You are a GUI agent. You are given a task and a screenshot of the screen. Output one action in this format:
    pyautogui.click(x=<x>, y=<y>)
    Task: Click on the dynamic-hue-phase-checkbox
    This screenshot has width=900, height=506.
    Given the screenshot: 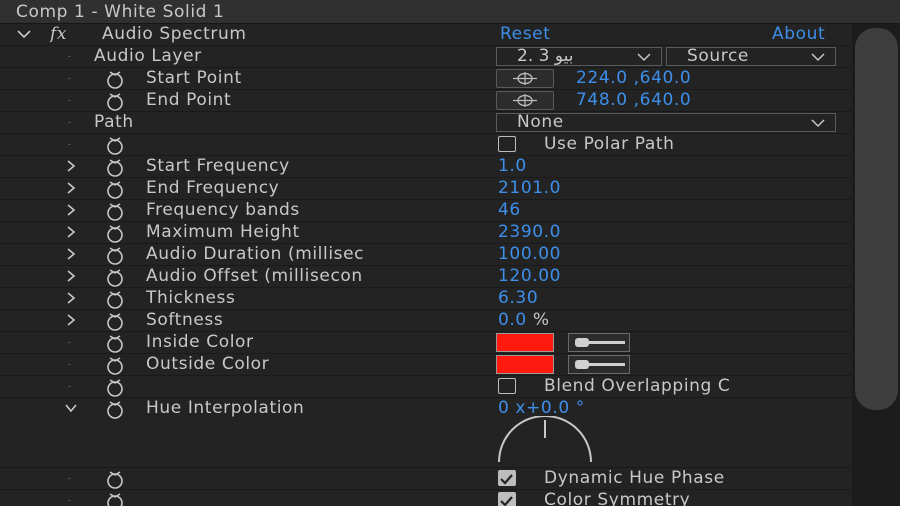 What is the action you would take?
    pyautogui.click(x=507, y=478)
    